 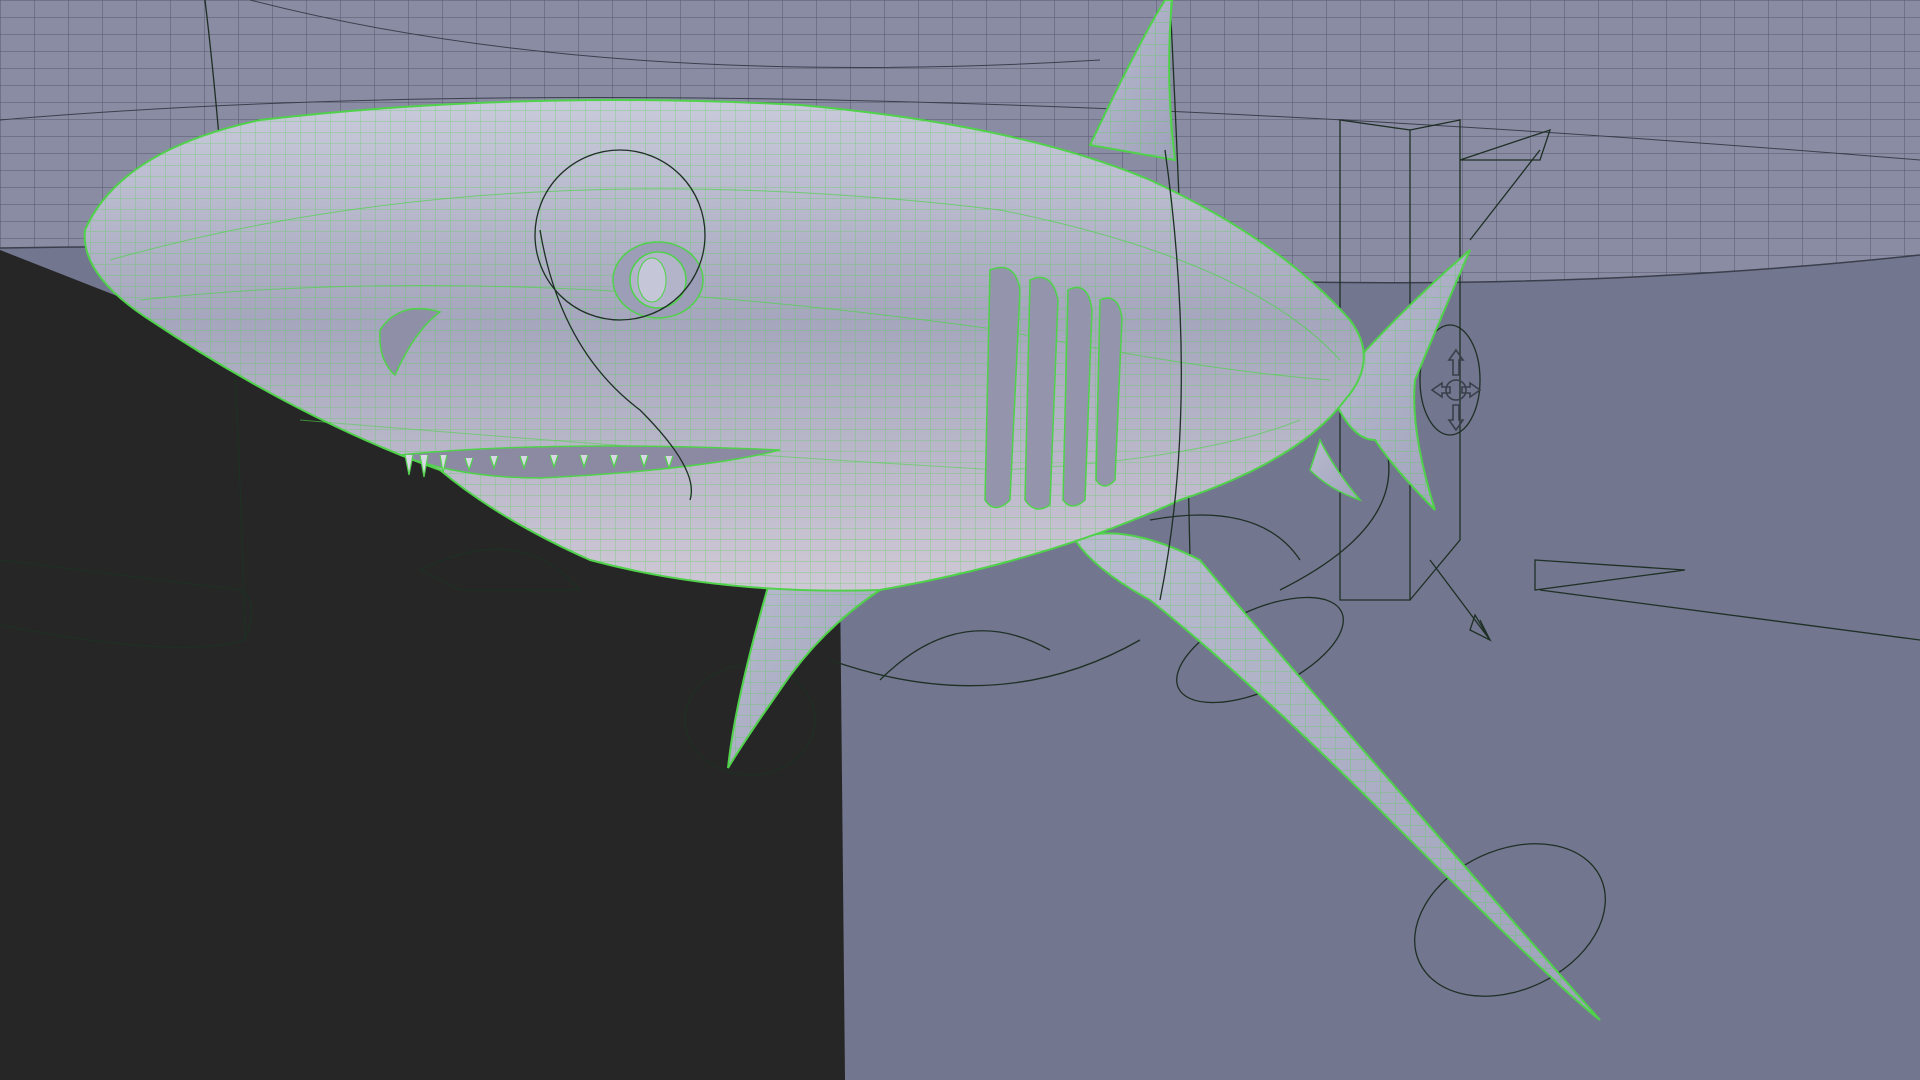 What do you see at coordinates (1456, 390) in the screenshot?
I see `move-arrows-icon` at bounding box center [1456, 390].